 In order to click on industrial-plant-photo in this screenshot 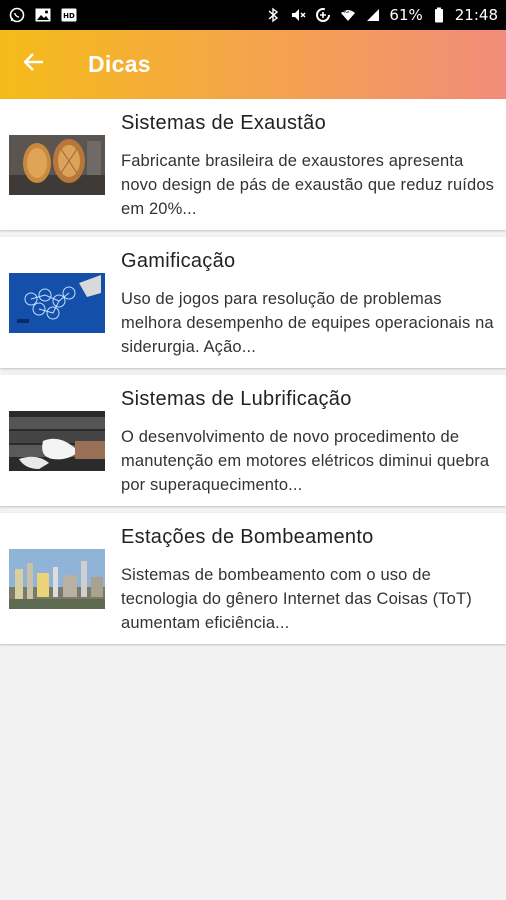, I will do `click(57, 578)`.